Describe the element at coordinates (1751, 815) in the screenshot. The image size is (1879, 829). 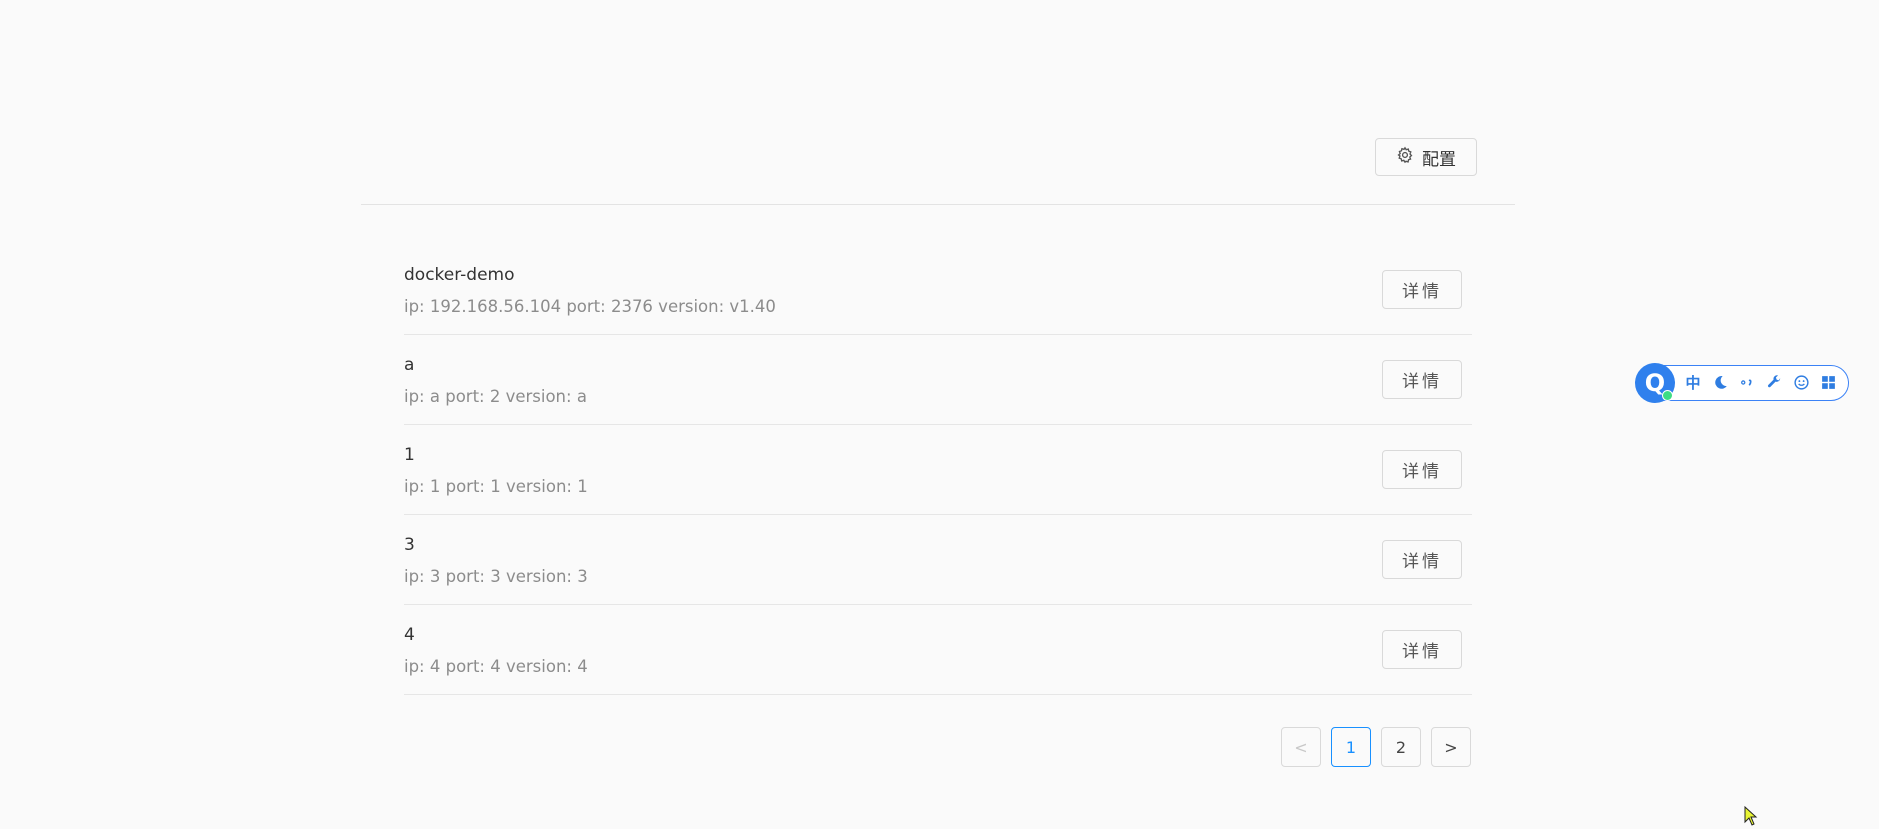
I see `mouse-cursor-icon` at that location.